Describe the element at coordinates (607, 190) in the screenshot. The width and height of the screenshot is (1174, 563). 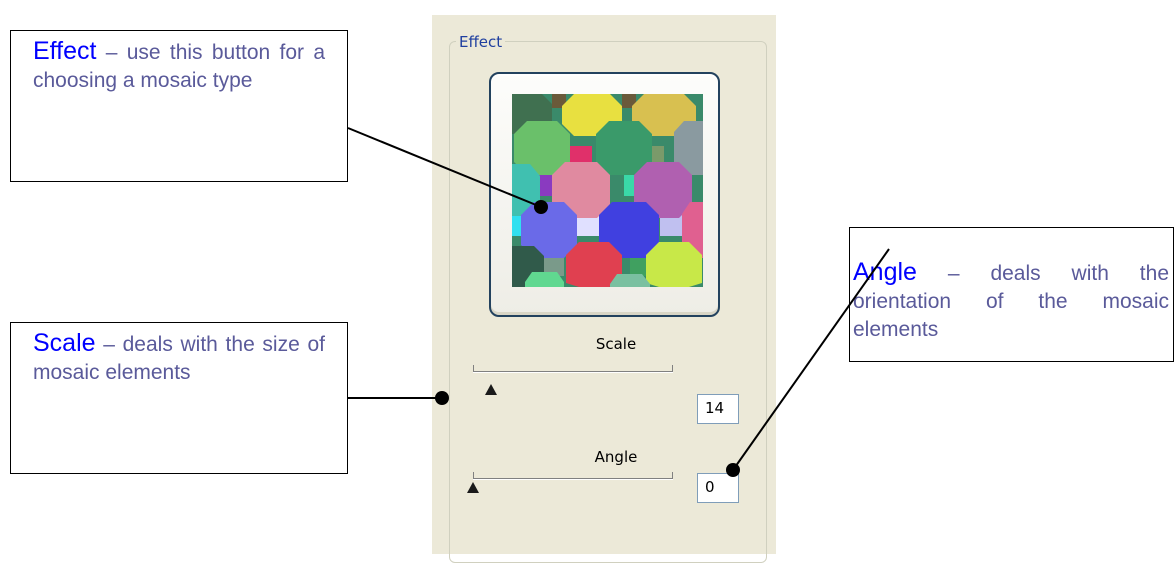
I see `mosaic-preview-icon` at that location.